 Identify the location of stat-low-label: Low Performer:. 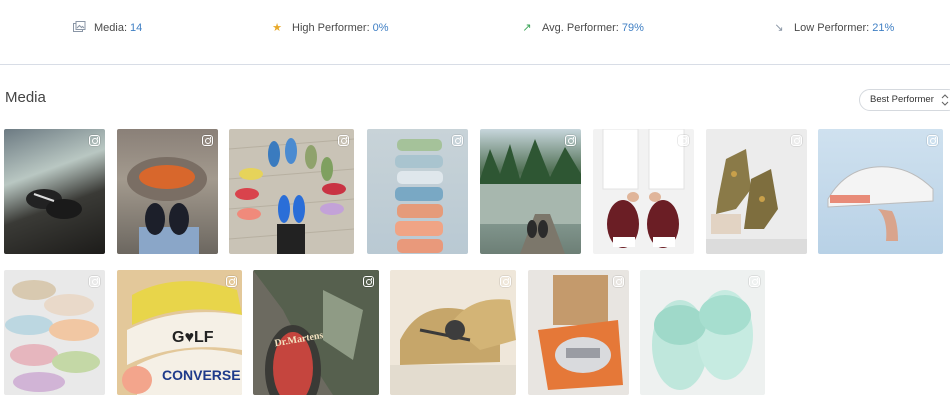
(832, 28).